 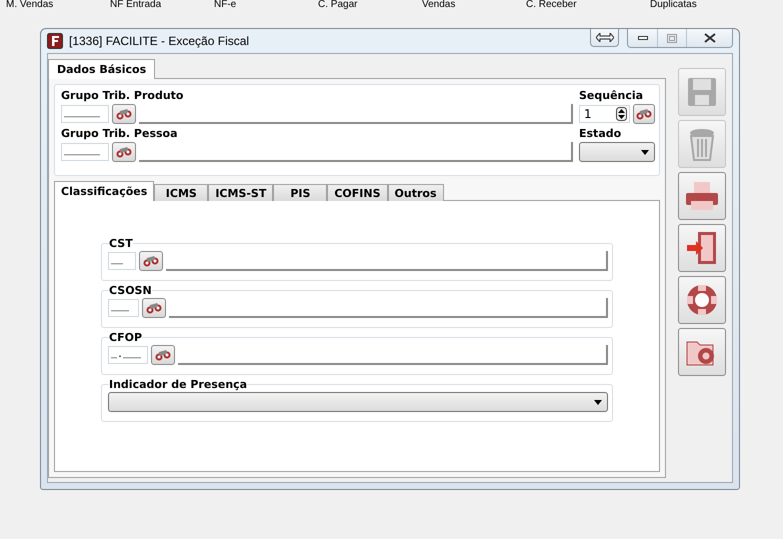 I want to click on state-dropdown, so click(x=617, y=152).